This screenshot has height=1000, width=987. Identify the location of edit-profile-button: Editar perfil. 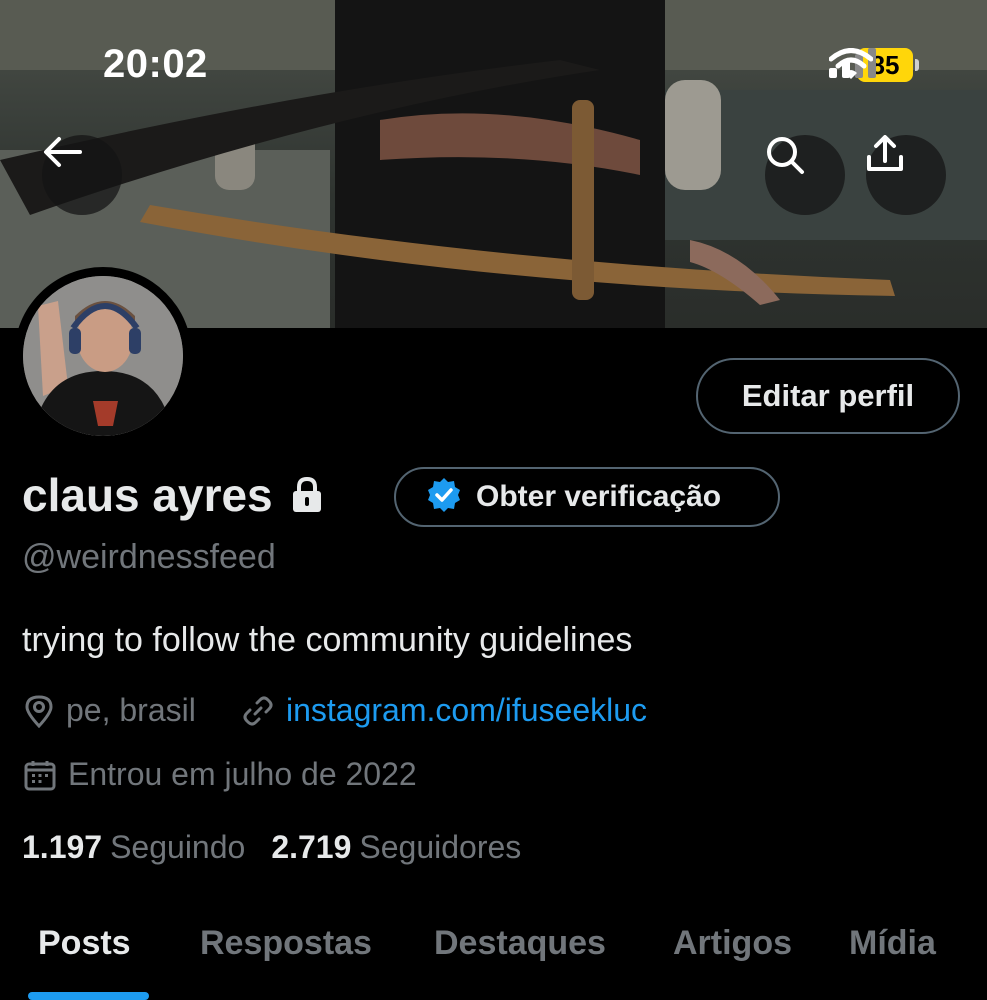
(828, 396).